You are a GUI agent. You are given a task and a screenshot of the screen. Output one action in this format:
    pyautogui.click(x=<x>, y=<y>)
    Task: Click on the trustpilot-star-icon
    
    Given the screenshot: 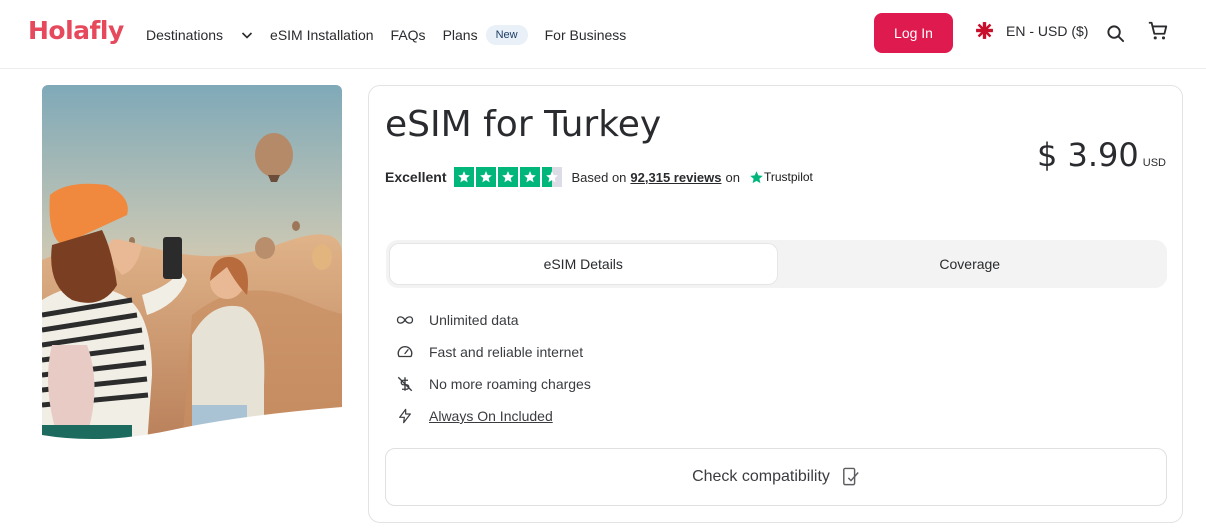 What is the action you would take?
    pyautogui.click(x=756, y=176)
    